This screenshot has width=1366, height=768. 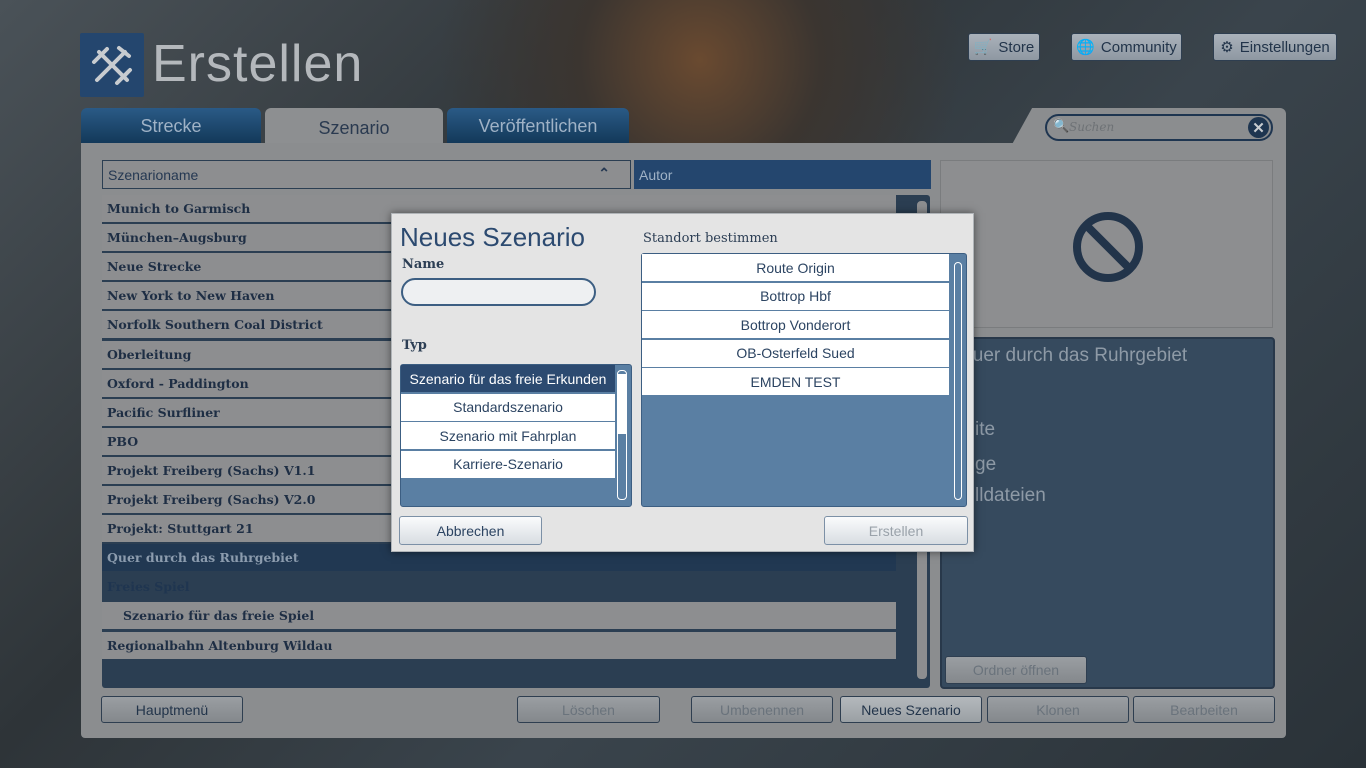 What do you see at coordinates (795, 353) in the screenshot?
I see `location-item: OB-Osterfeld Sued` at bounding box center [795, 353].